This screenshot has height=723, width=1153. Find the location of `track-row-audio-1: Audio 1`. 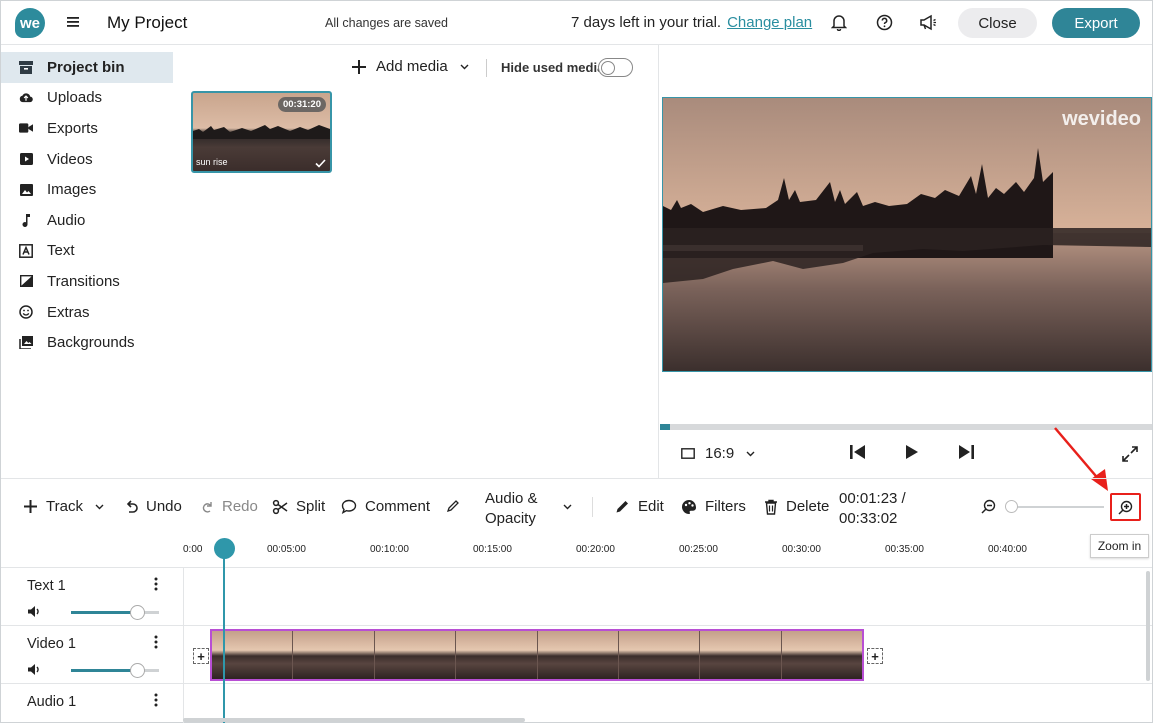

track-row-audio-1: Audio 1 is located at coordinates (576, 703).